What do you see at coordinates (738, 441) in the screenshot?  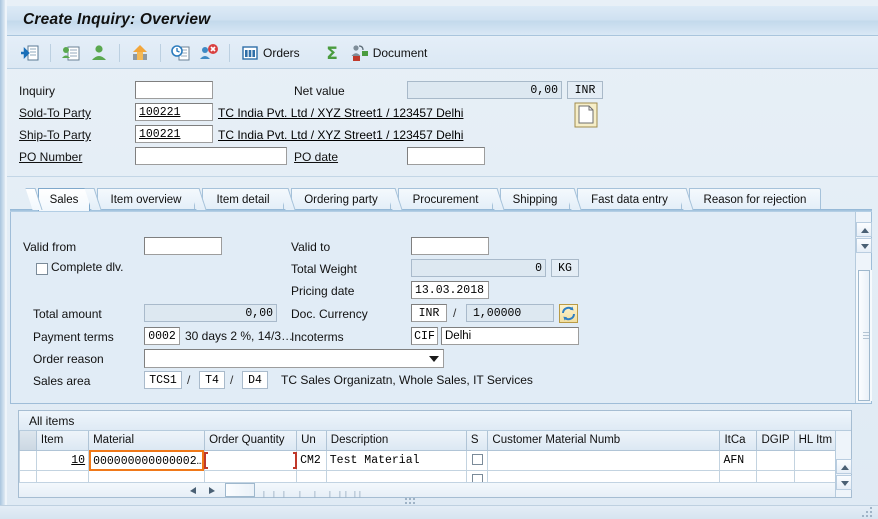 I see `column-header-itca: ItCa` at bounding box center [738, 441].